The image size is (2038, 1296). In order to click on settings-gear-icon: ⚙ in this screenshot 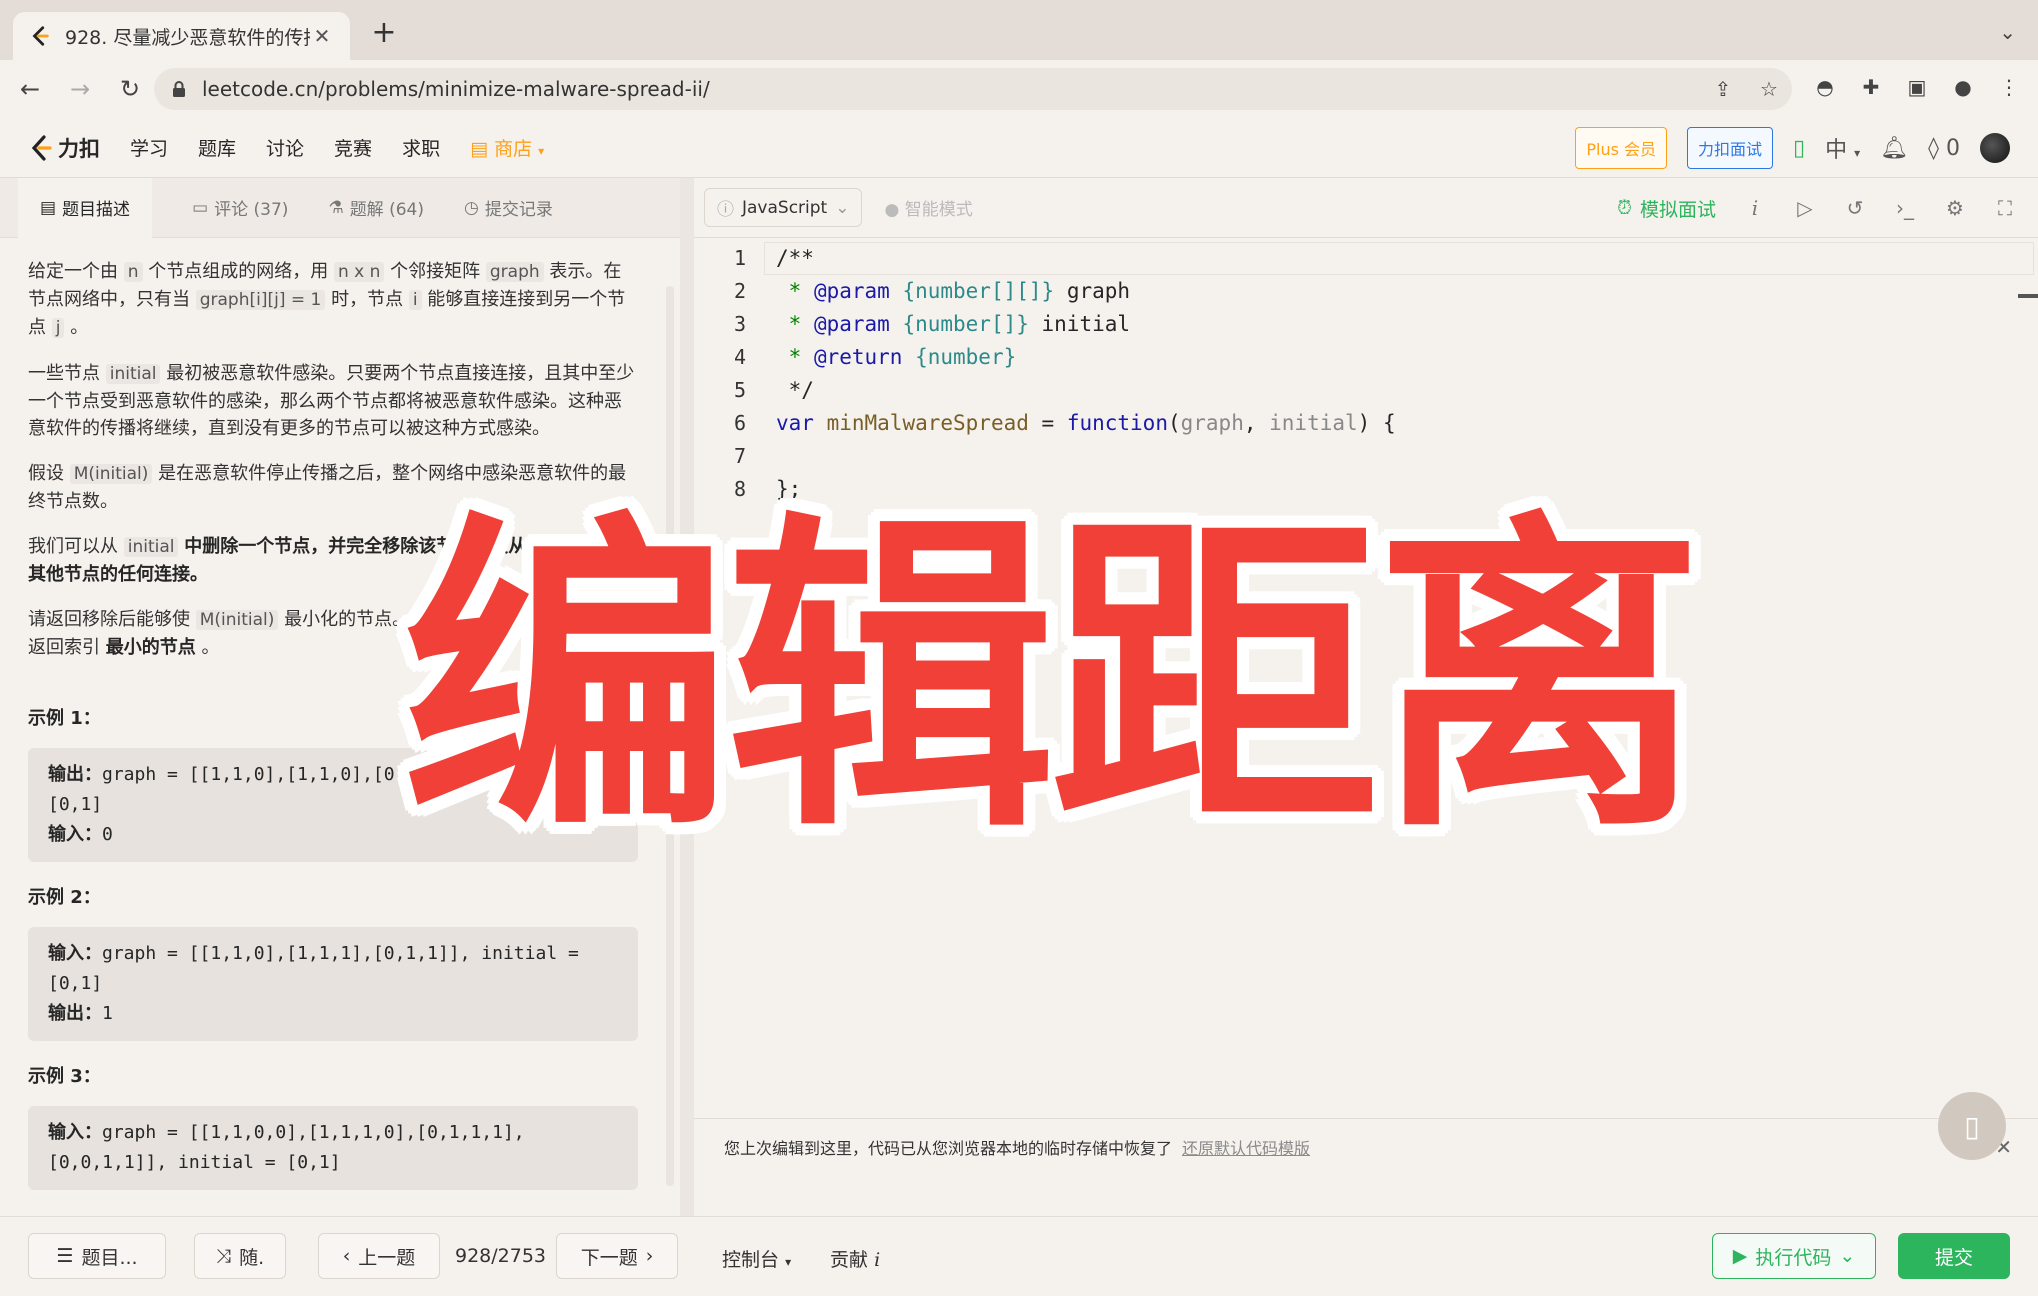, I will do `click(1955, 208)`.